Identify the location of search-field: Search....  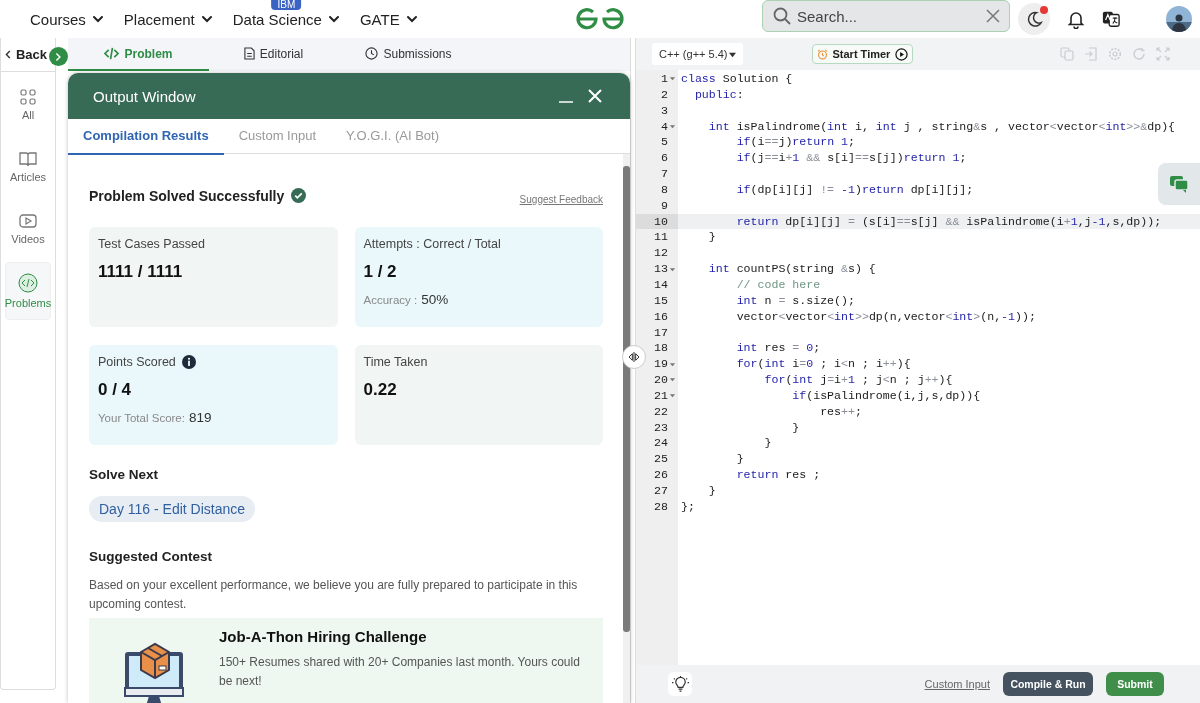
(886, 16).